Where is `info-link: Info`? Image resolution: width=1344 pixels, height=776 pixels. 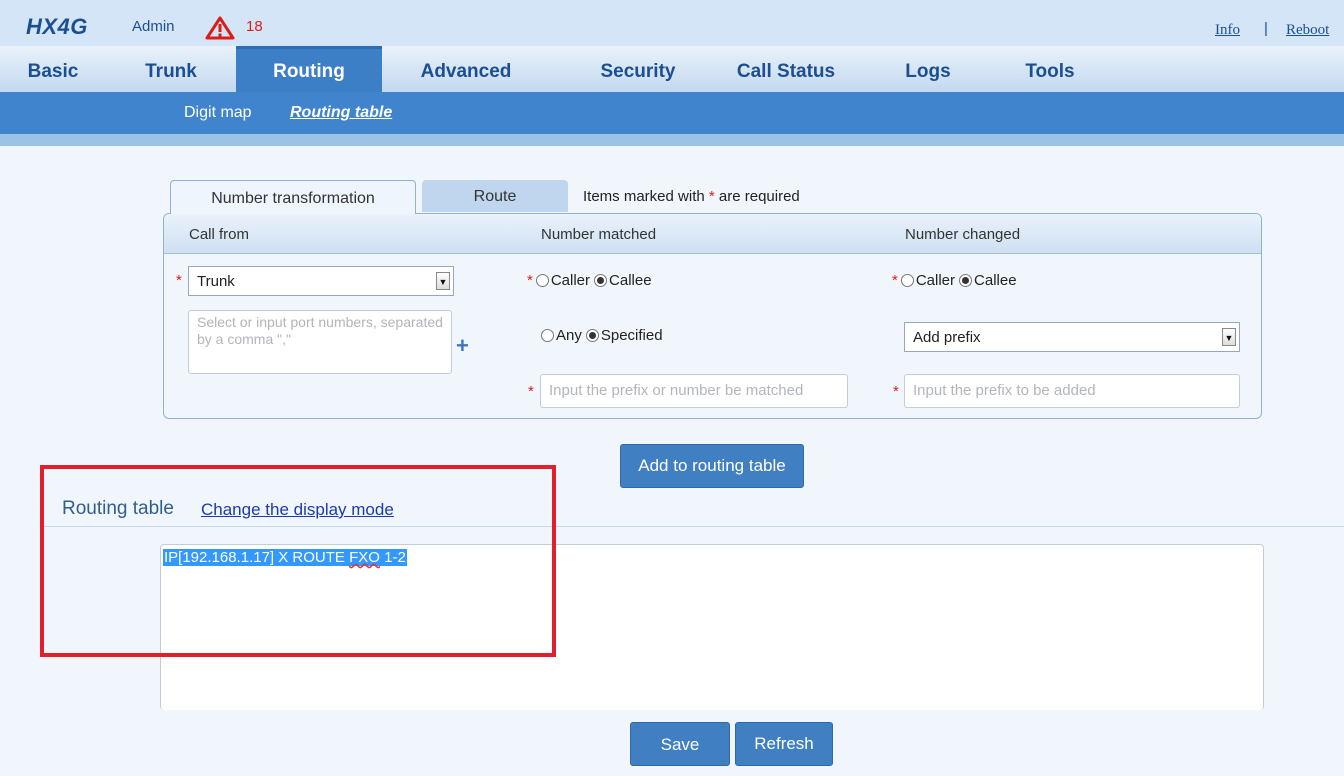
info-link: Info is located at coordinates (1227, 30).